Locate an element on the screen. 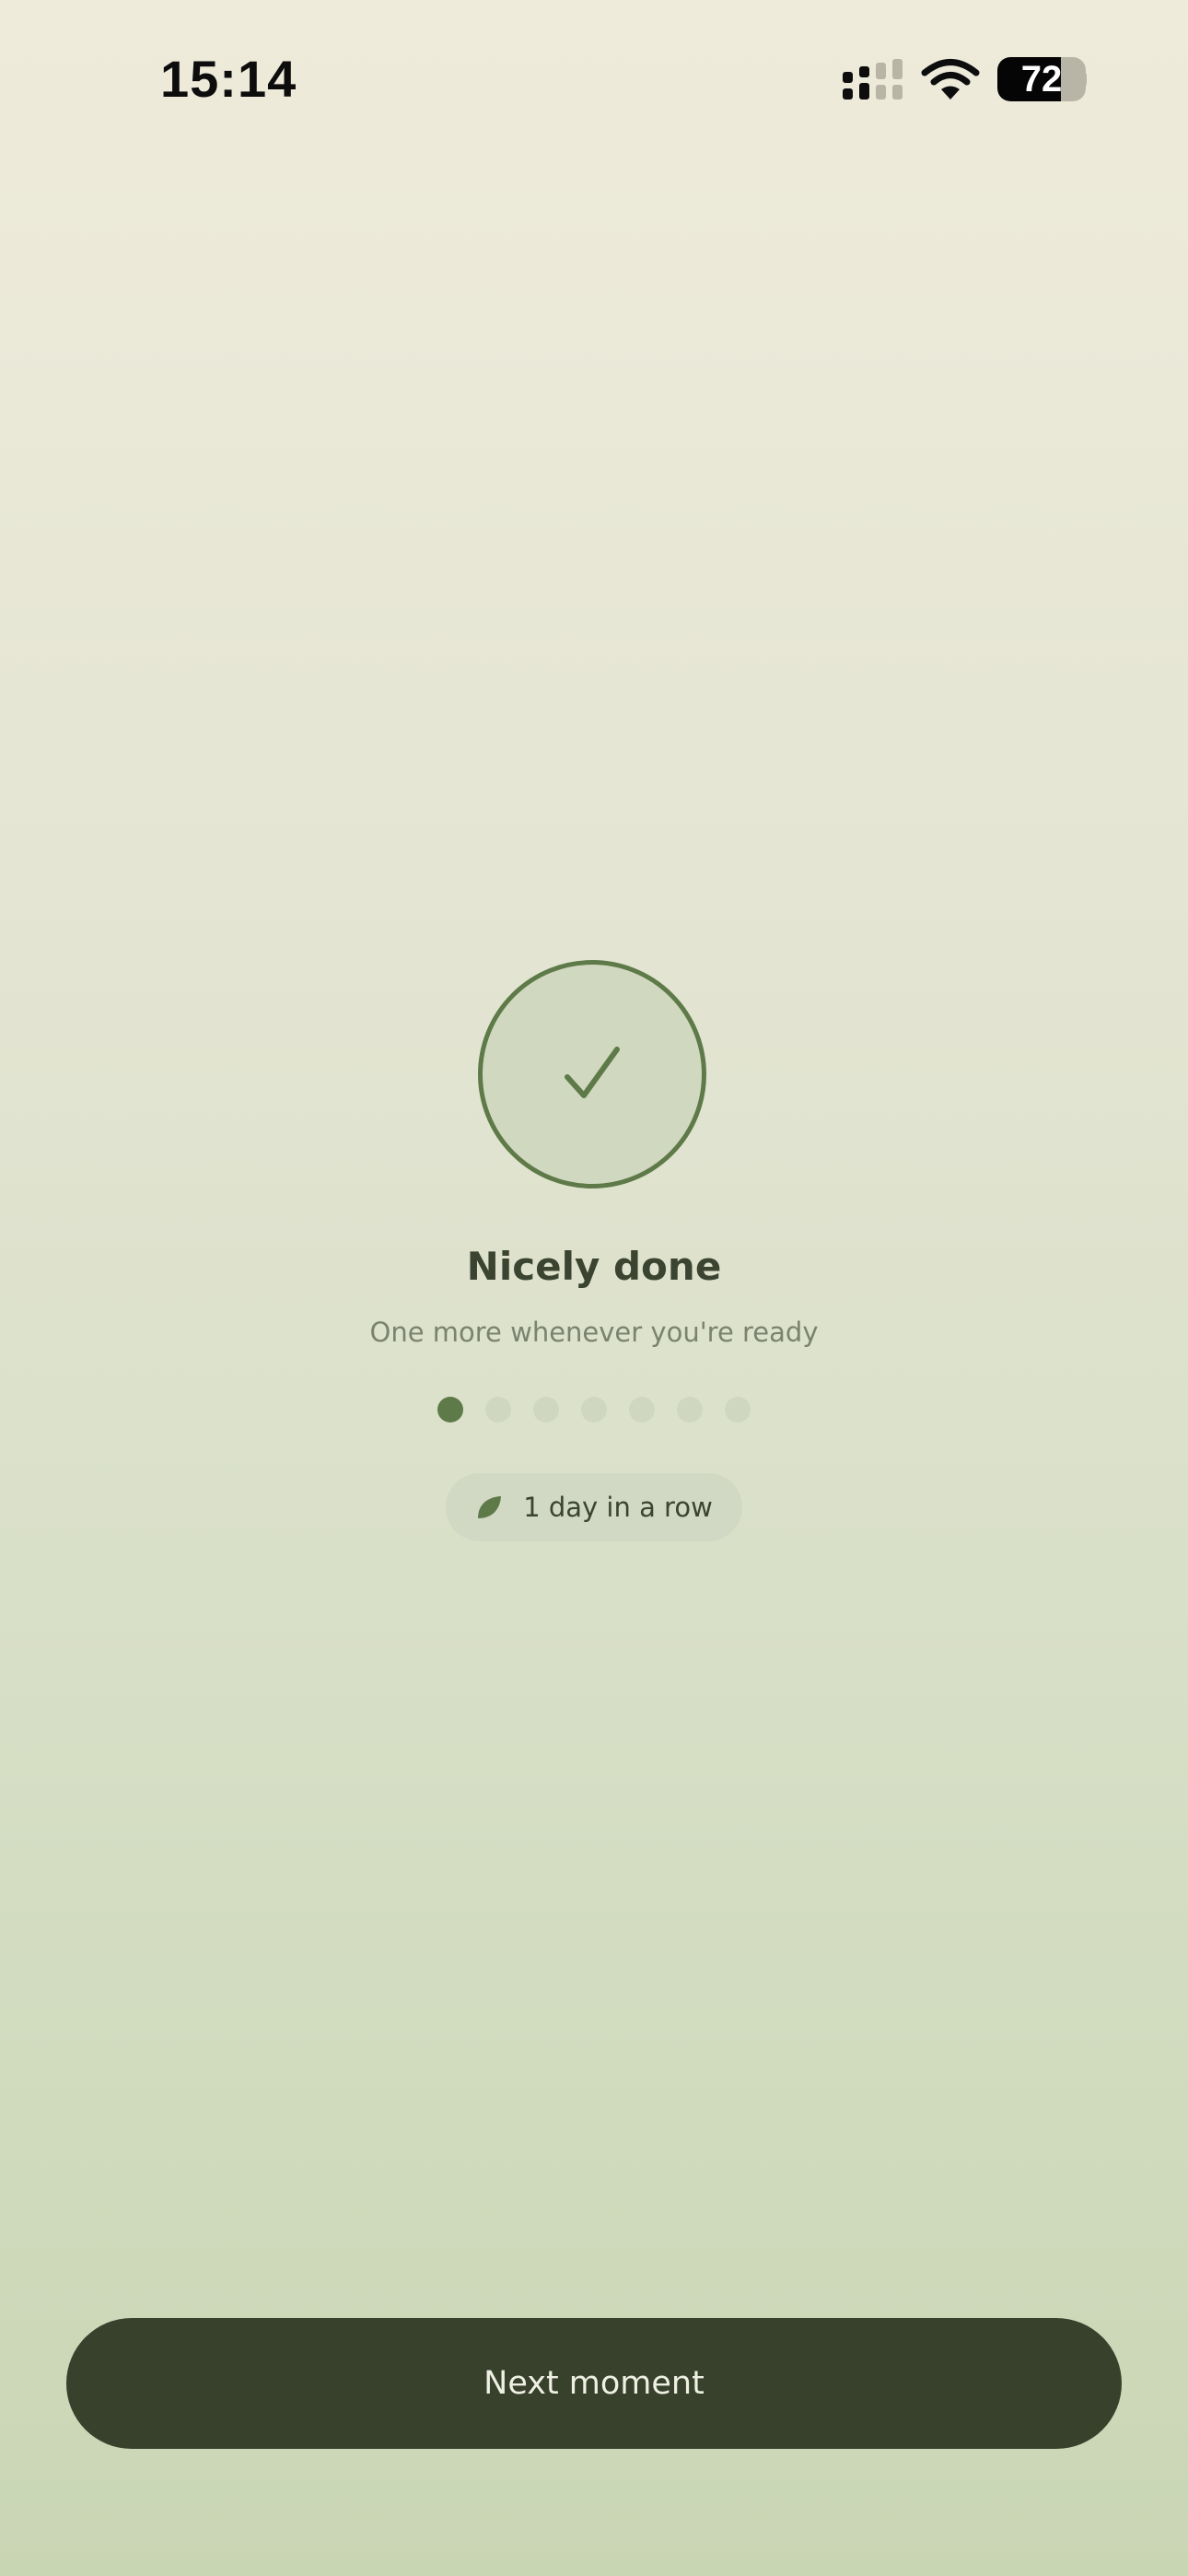 Image resolution: width=1188 pixels, height=2576 pixels. battery-icon: 72 is located at coordinates (1041, 79).